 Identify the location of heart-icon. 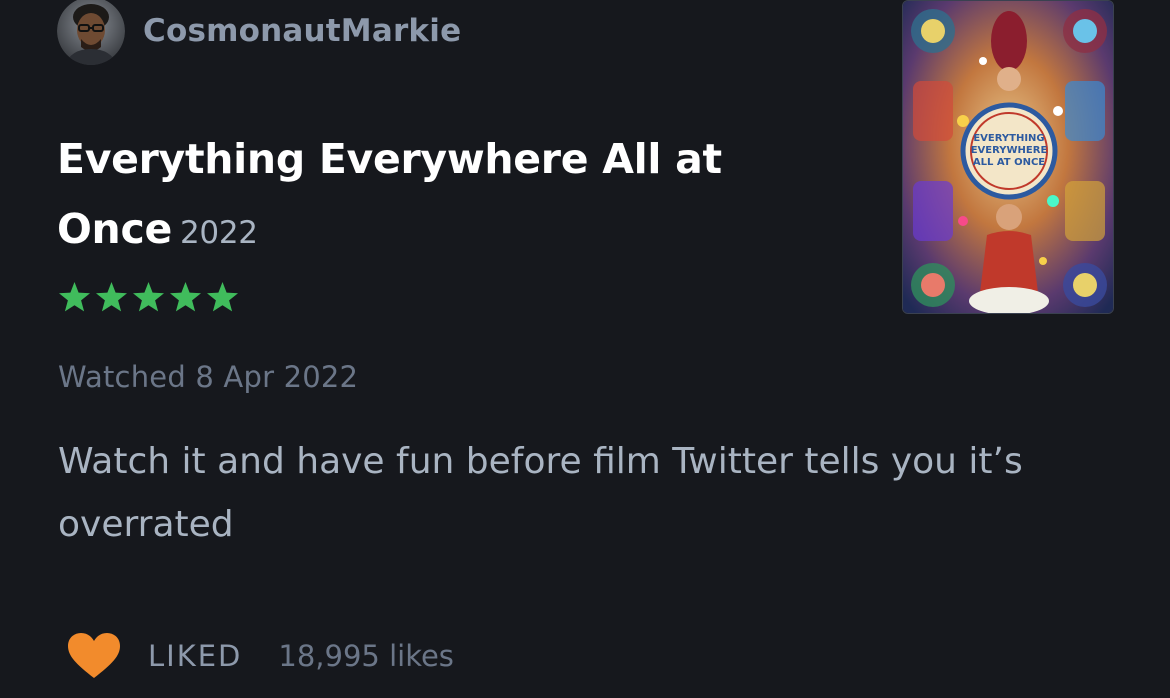
(107, 656).